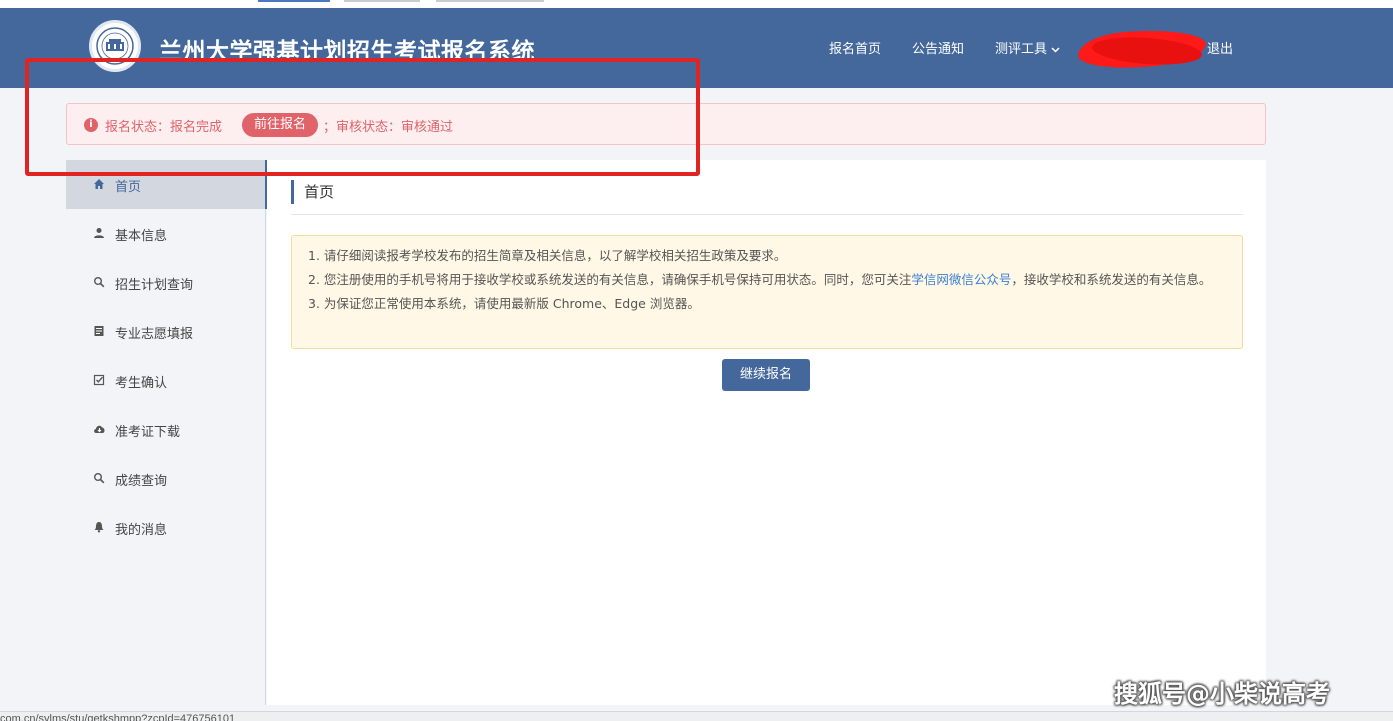 The image size is (1393, 721). I want to click on sidebar-item-major-preference: 专业志愿填报, so click(166, 331).